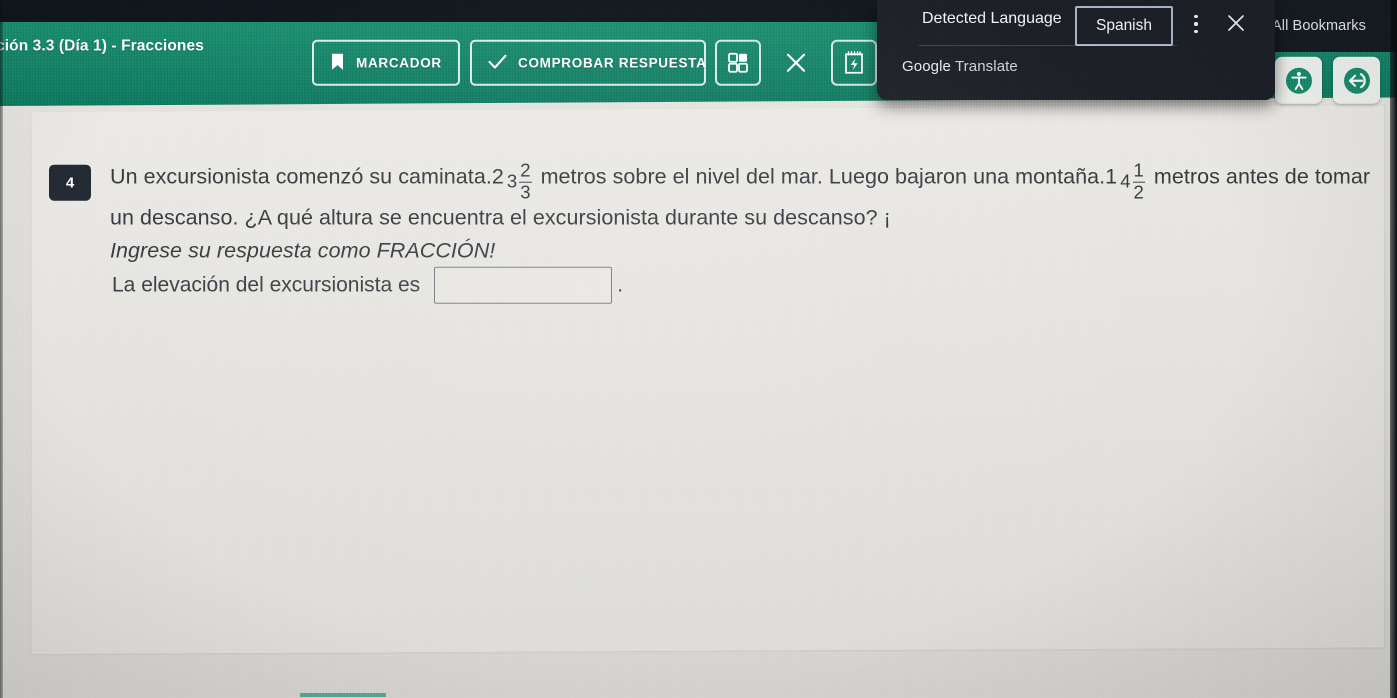 This screenshot has width=1397, height=698. Describe the element at coordinates (266, 285) in the screenshot. I see `answer-prompt-label: La elevación del excursionista es` at that location.